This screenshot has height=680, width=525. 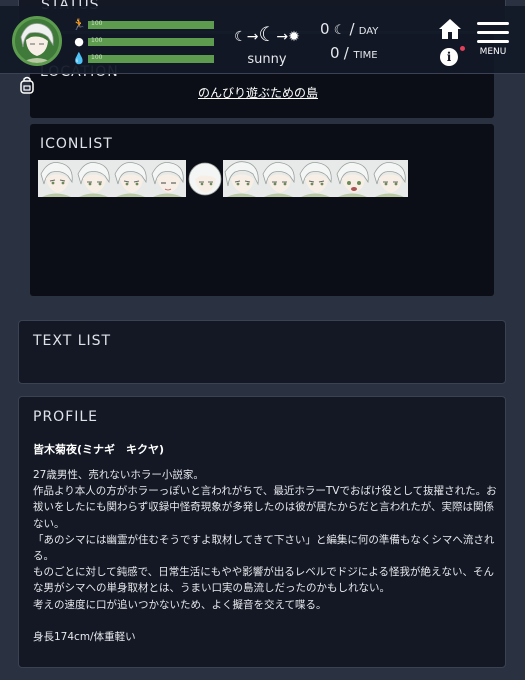 I want to click on water-drop-icon: 💧, so click(x=79, y=58).